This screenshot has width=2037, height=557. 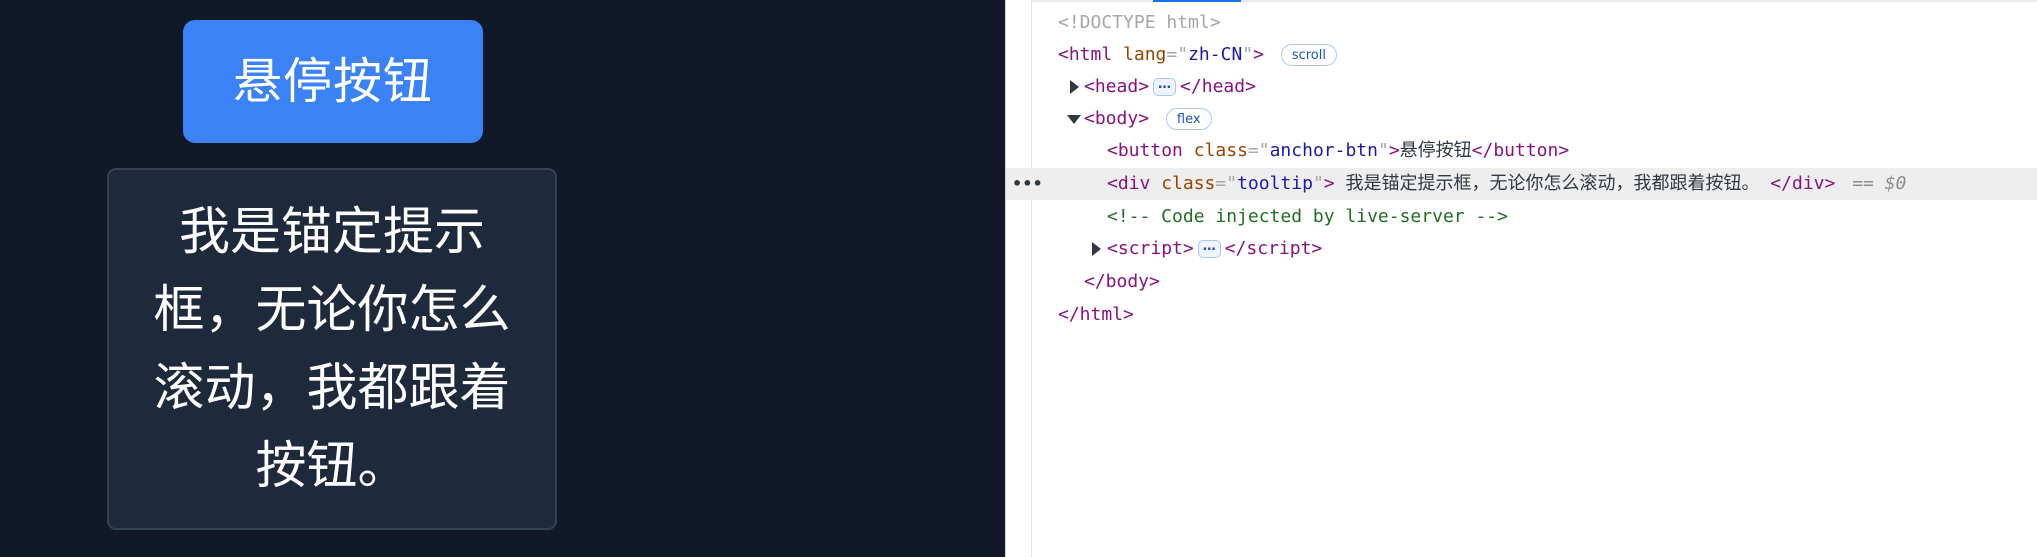 I want to click on button-close-tag: /button, so click(x=1520, y=150).